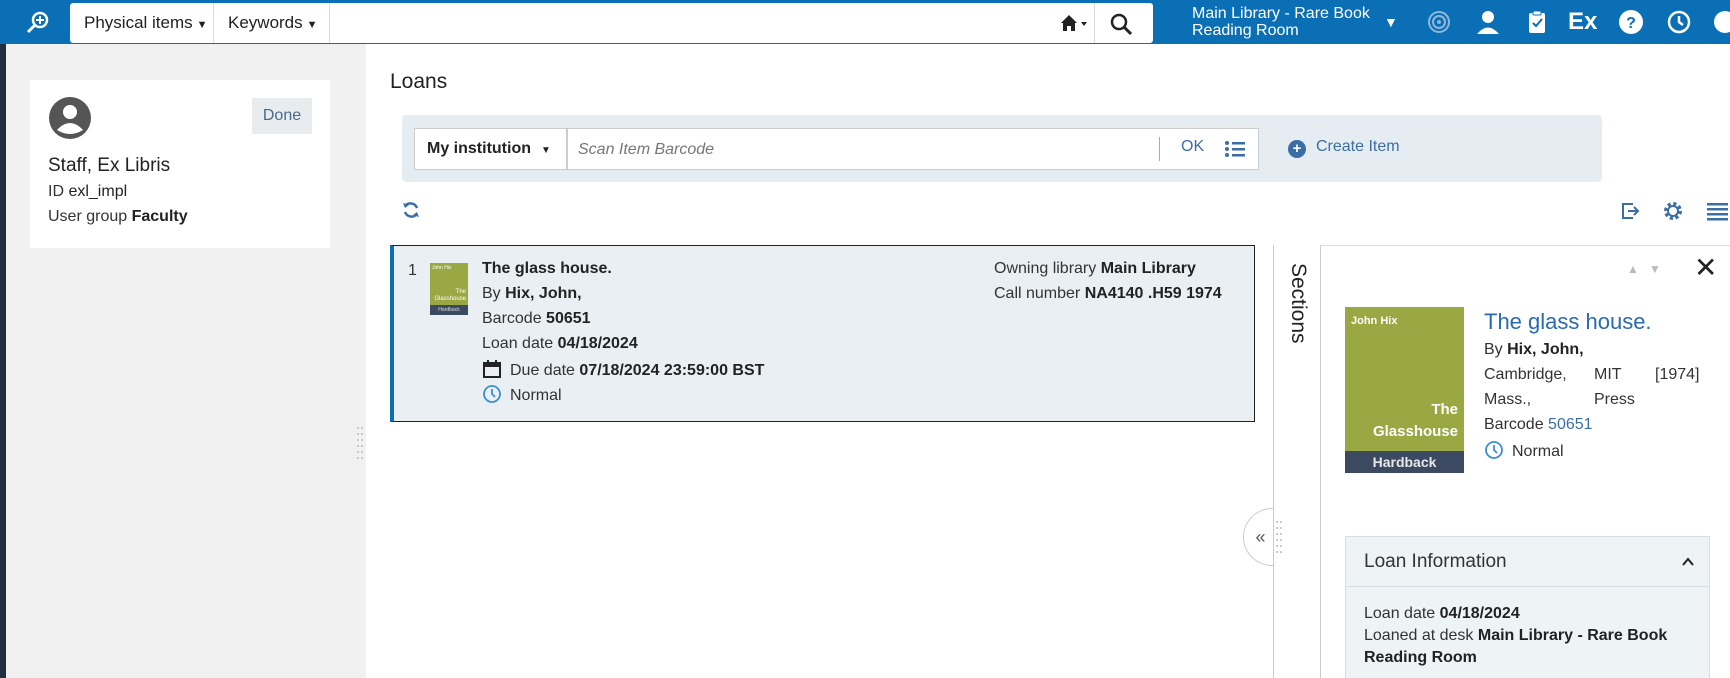  Describe the element at coordinates (1717, 211) in the screenshot. I see `list-view-icon` at that location.